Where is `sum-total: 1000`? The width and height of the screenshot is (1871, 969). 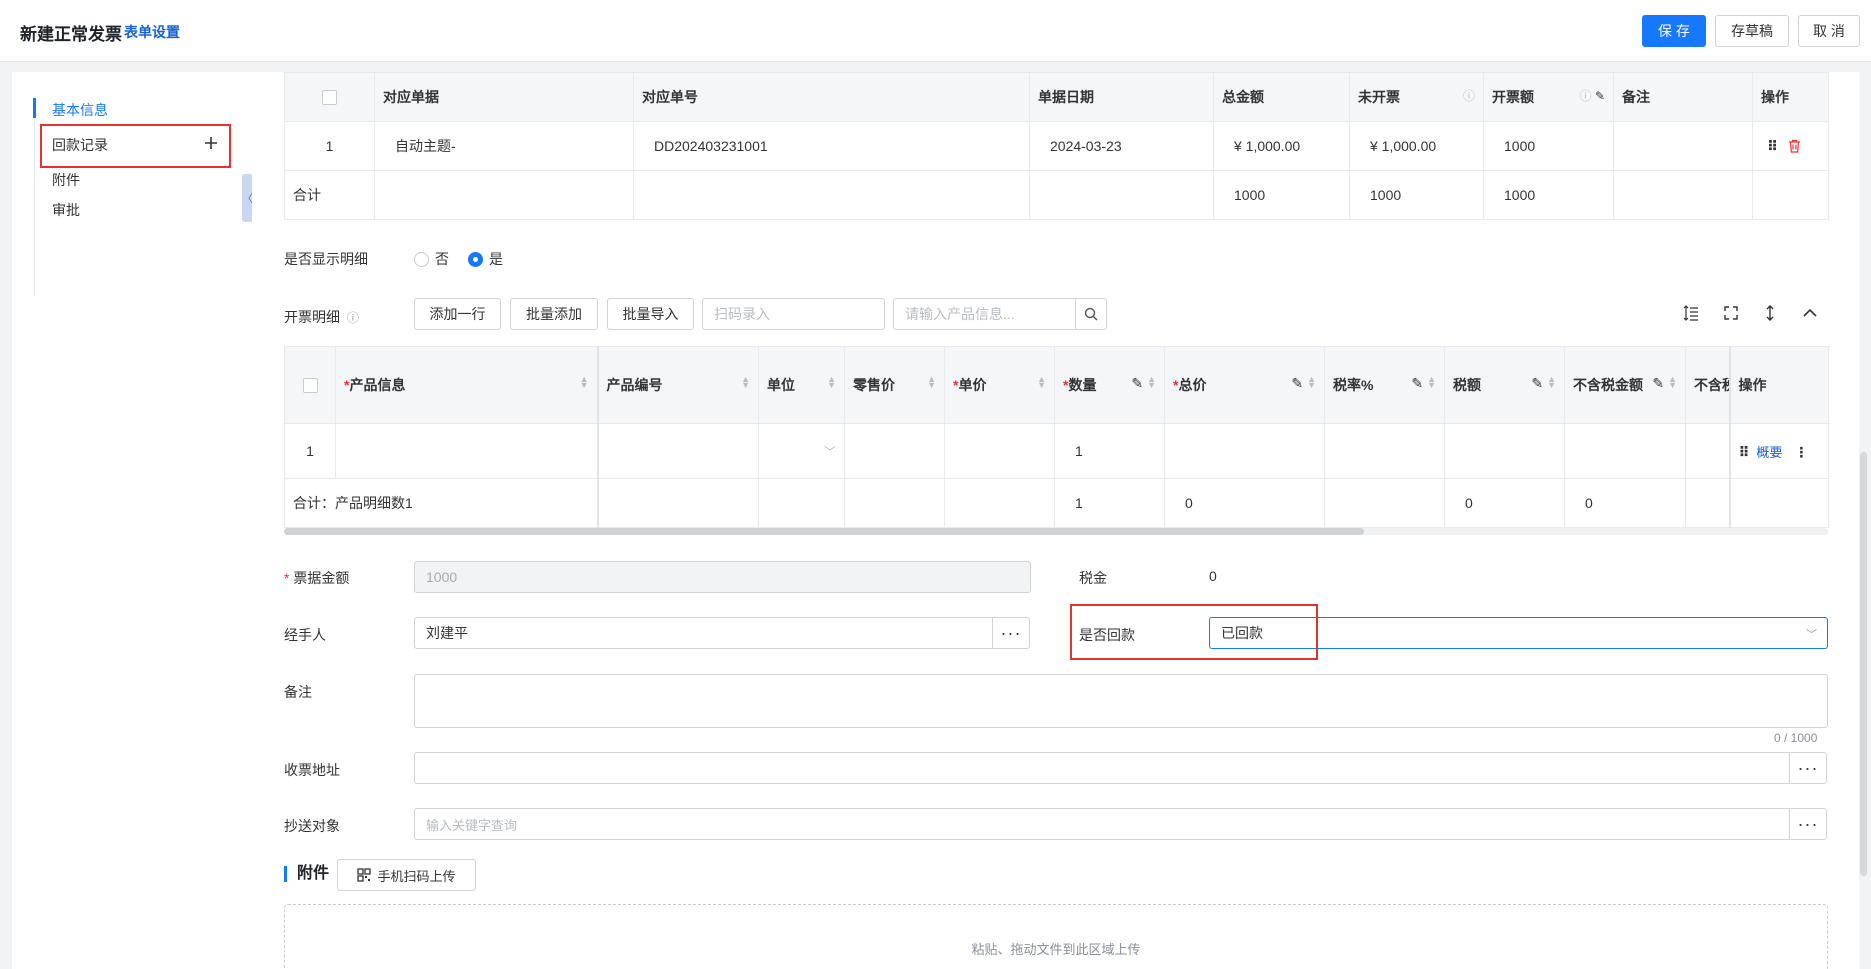 sum-total: 1000 is located at coordinates (1281, 195).